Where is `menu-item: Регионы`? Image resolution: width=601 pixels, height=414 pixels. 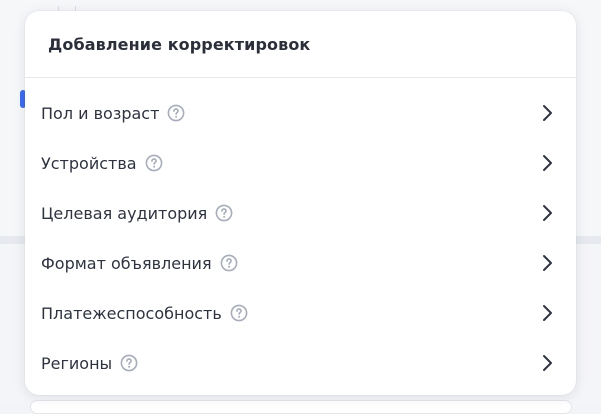
menu-item: Регионы is located at coordinates (300, 363).